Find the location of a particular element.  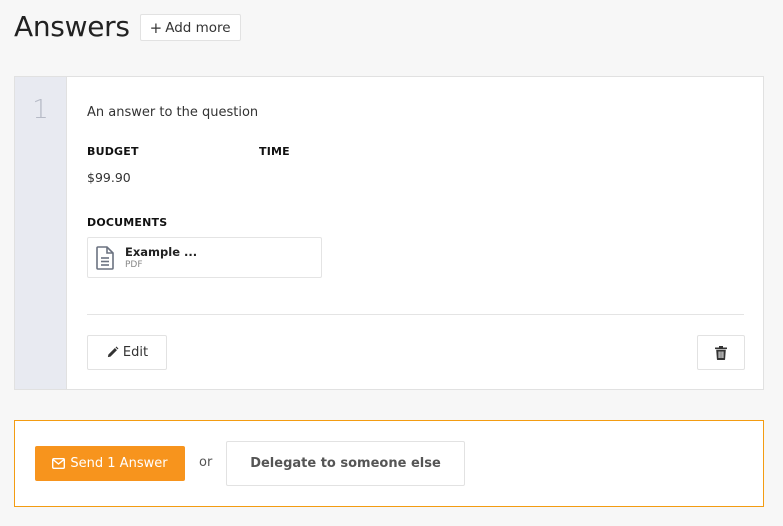

budget-label: BUDGET is located at coordinates (113, 151).